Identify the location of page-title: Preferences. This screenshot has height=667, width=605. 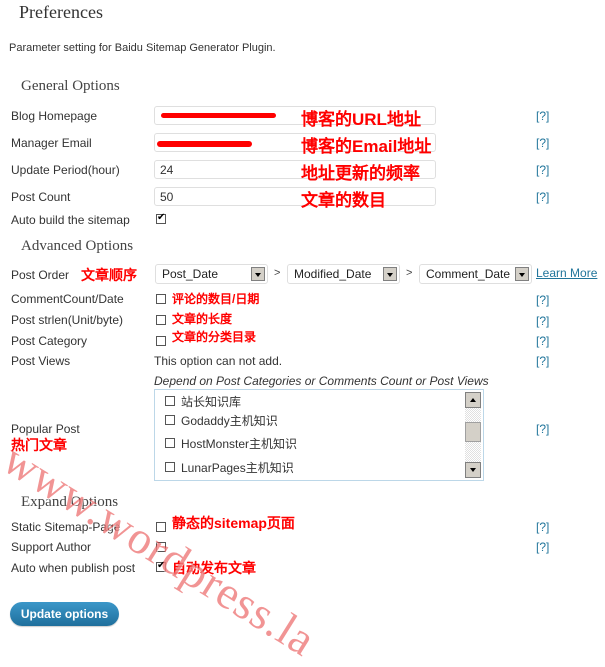
(61, 12).